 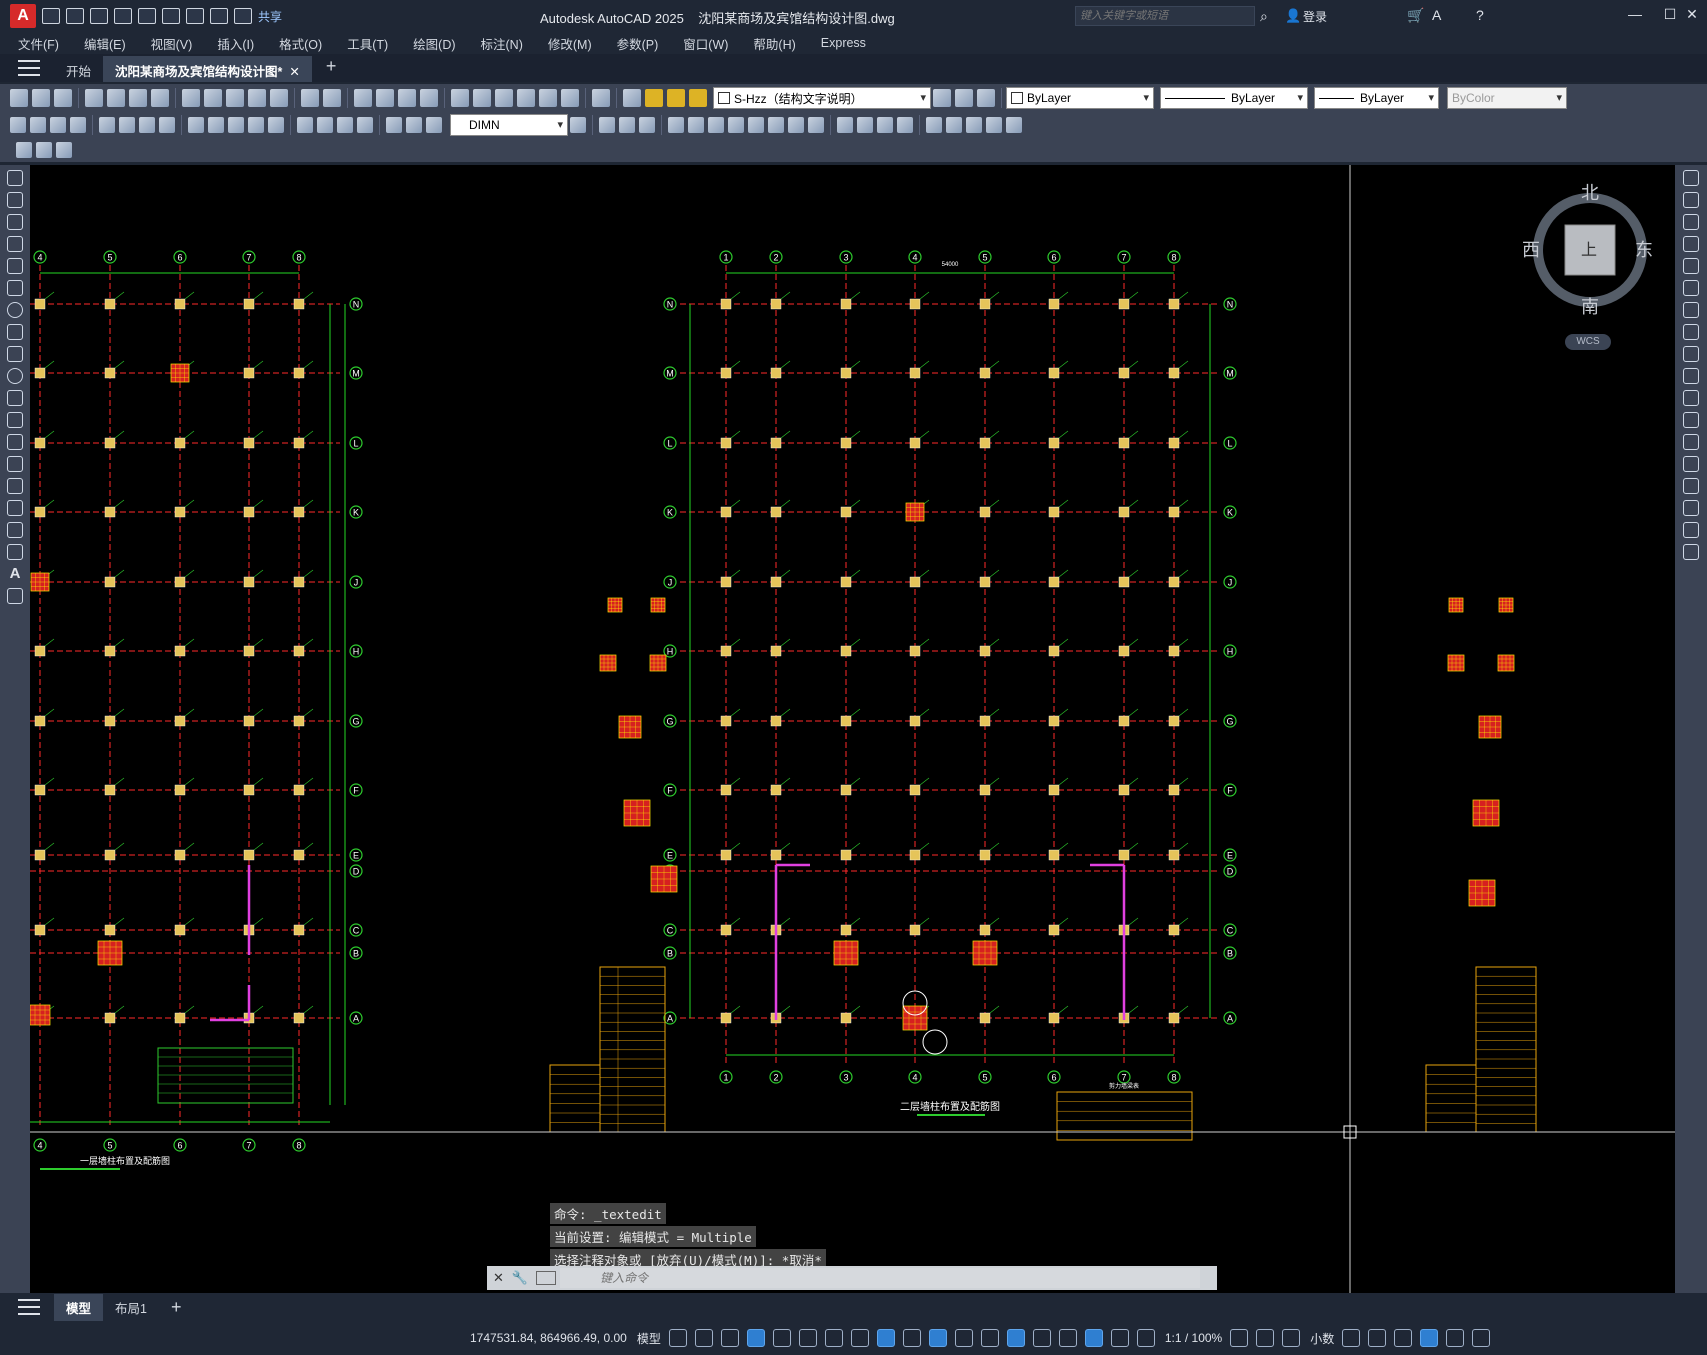 What do you see at coordinates (807, 1338) in the screenshot?
I see `polar-tracking-icon` at bounding box center [807, 1338].